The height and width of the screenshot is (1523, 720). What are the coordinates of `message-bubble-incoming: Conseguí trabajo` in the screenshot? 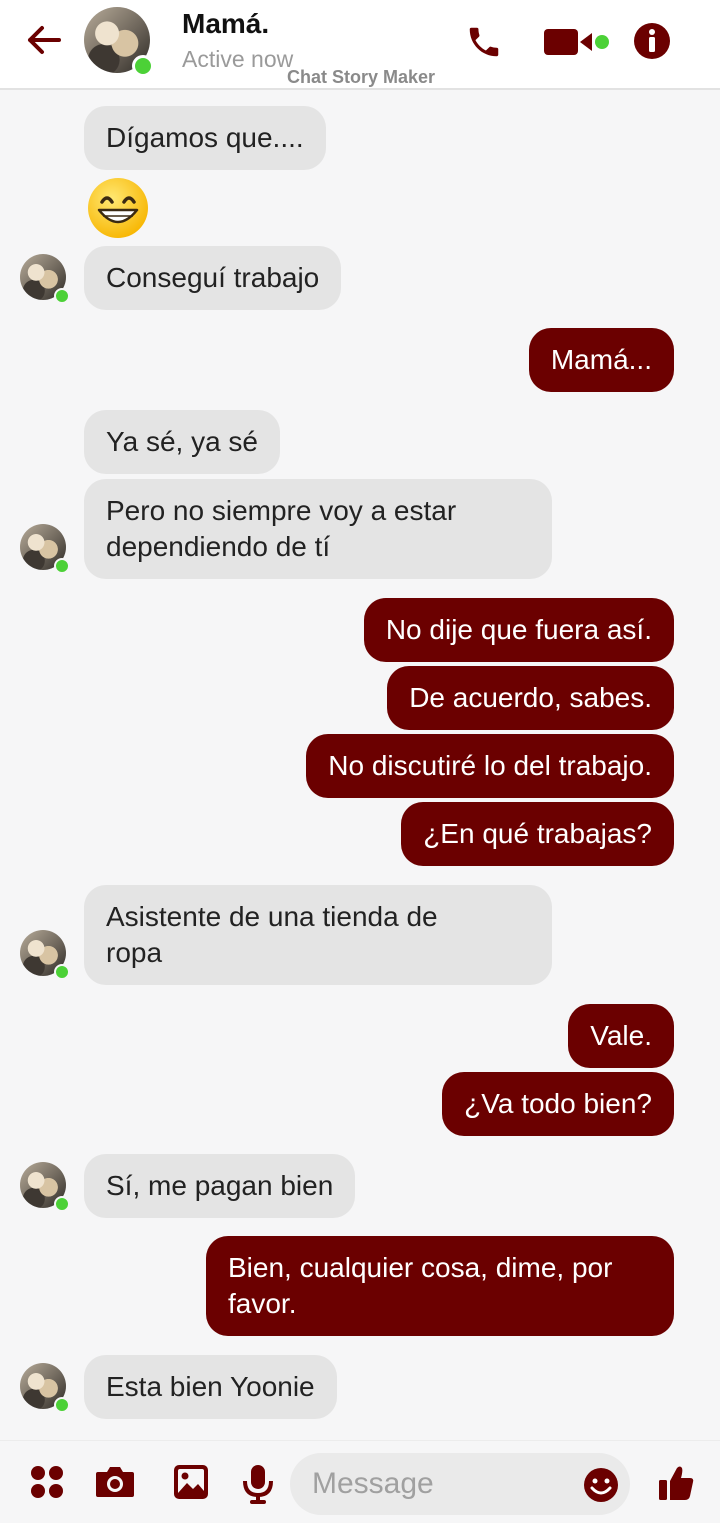 It's located at (213, 278).